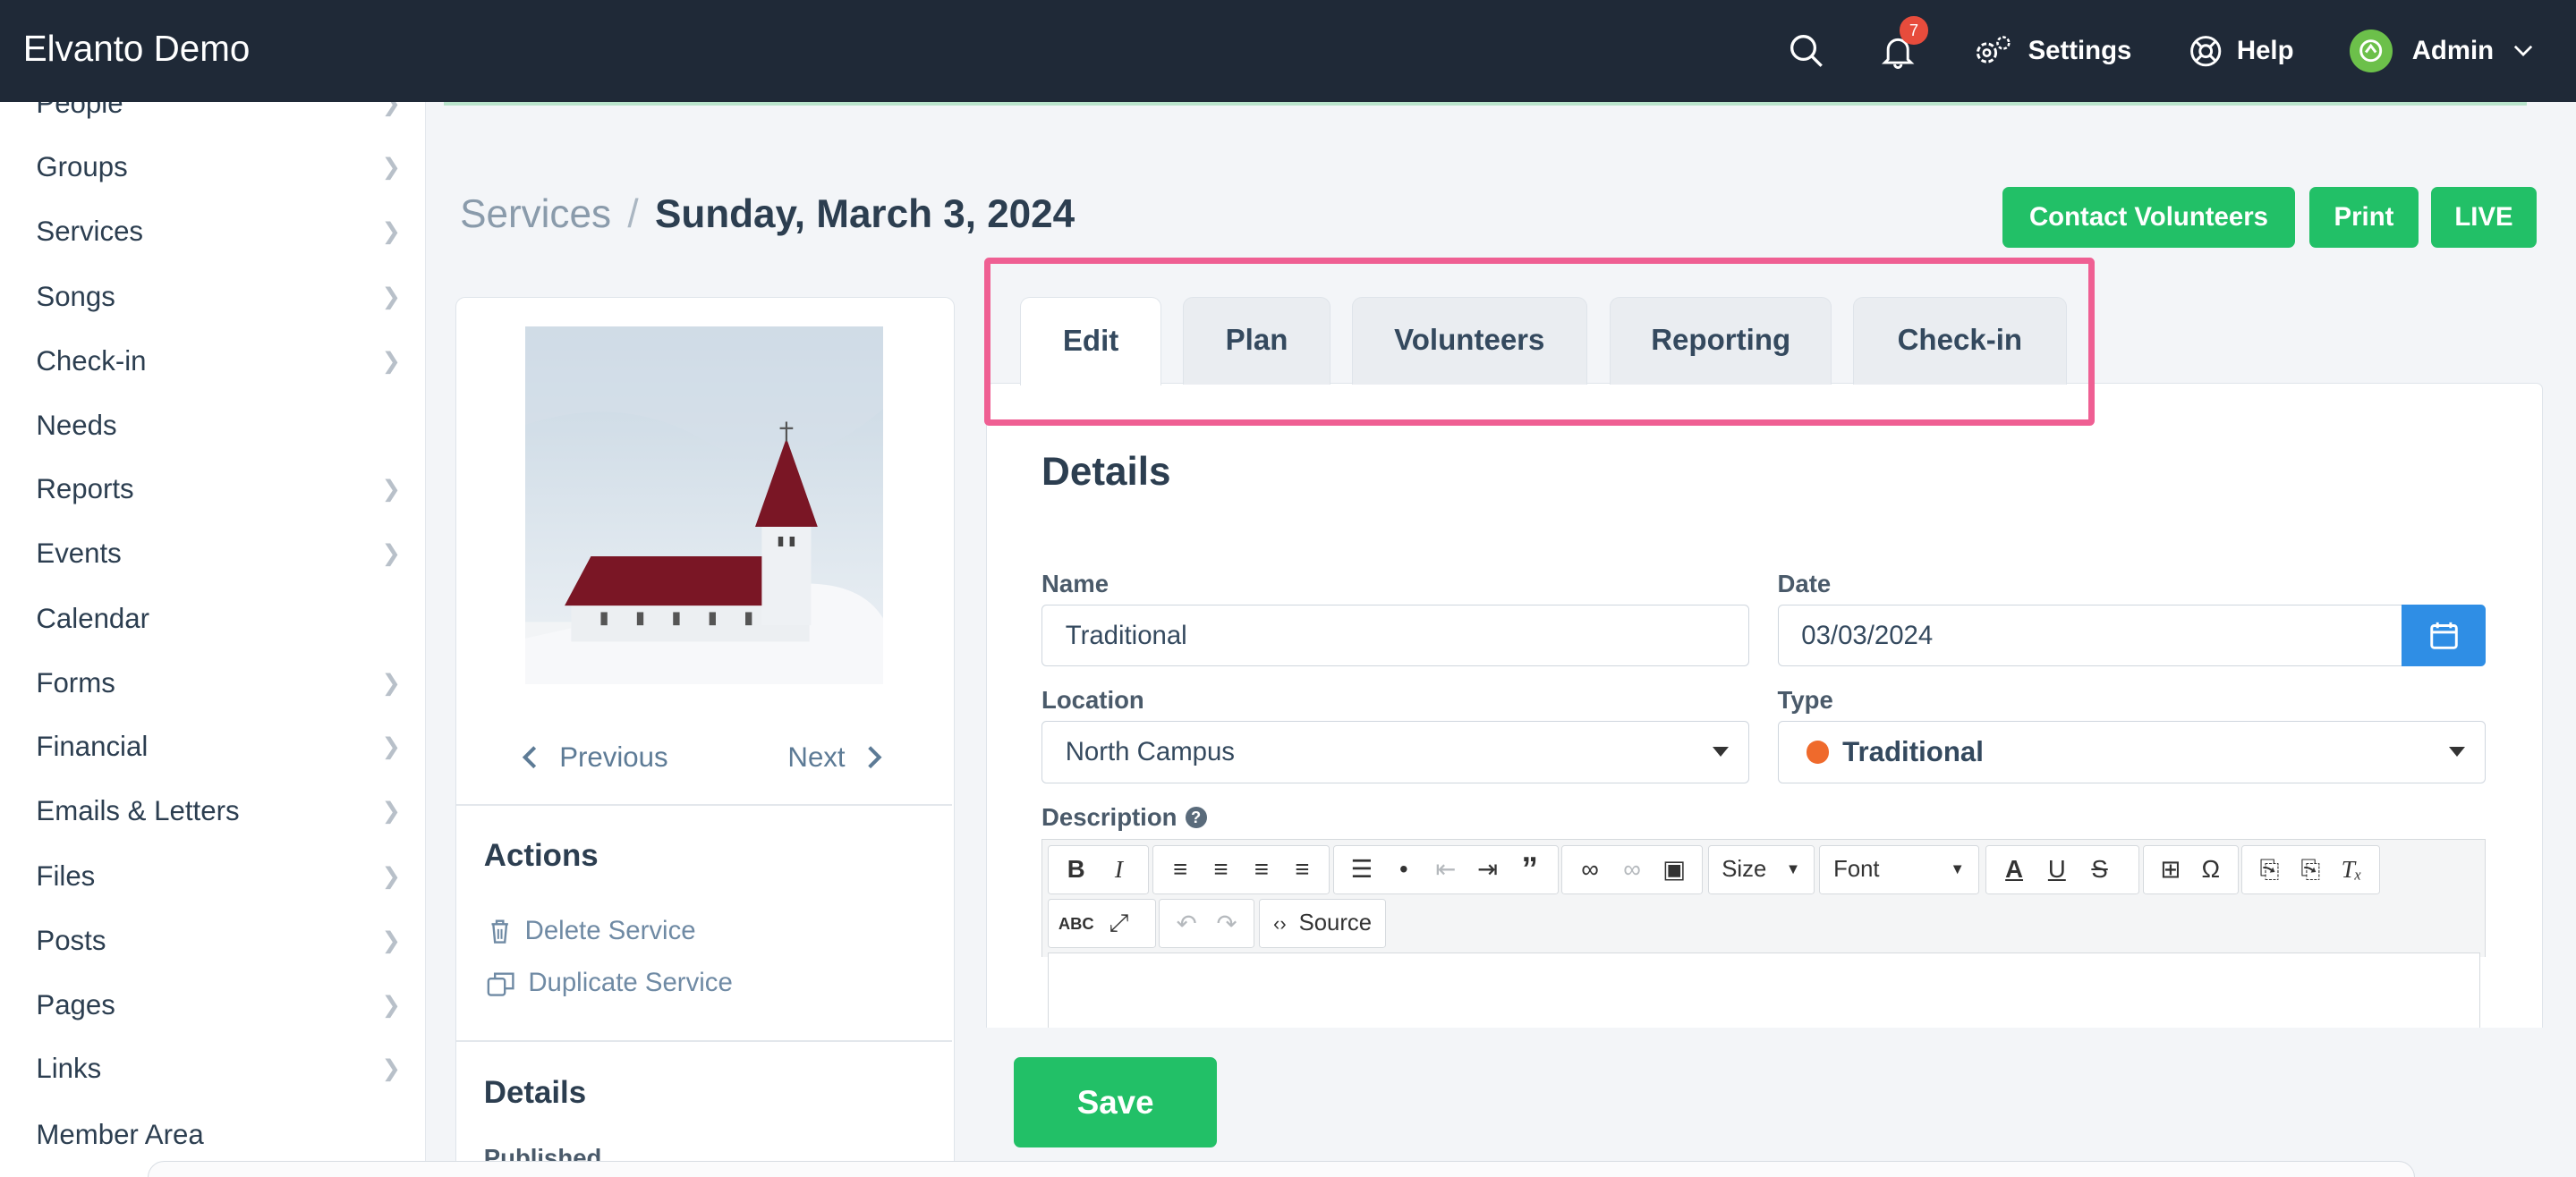  I want to click on source-button: ‹› Source, so click(1322, 924).